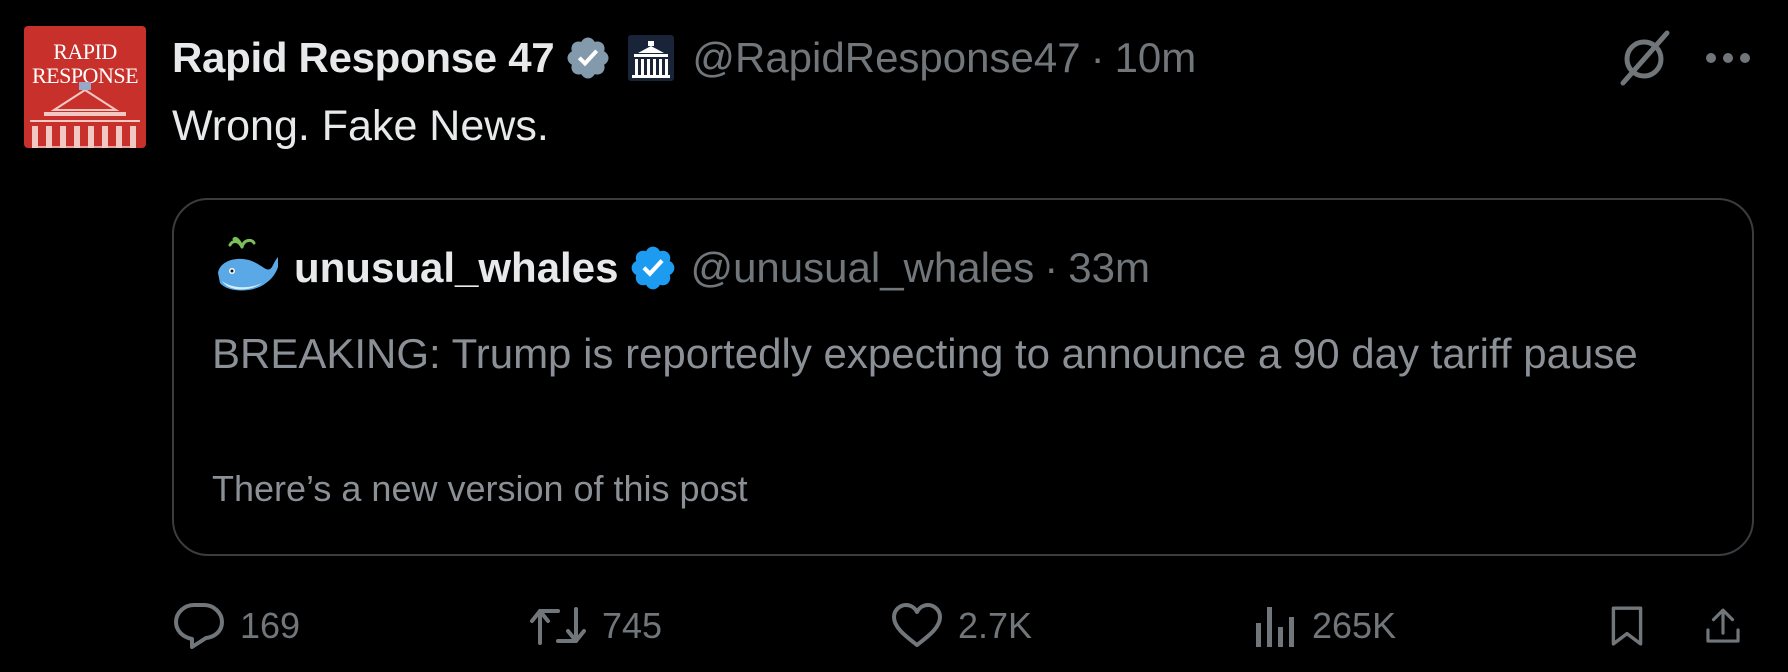  I want to click on post-text: Wrong. Fake News., so click(360, 126).